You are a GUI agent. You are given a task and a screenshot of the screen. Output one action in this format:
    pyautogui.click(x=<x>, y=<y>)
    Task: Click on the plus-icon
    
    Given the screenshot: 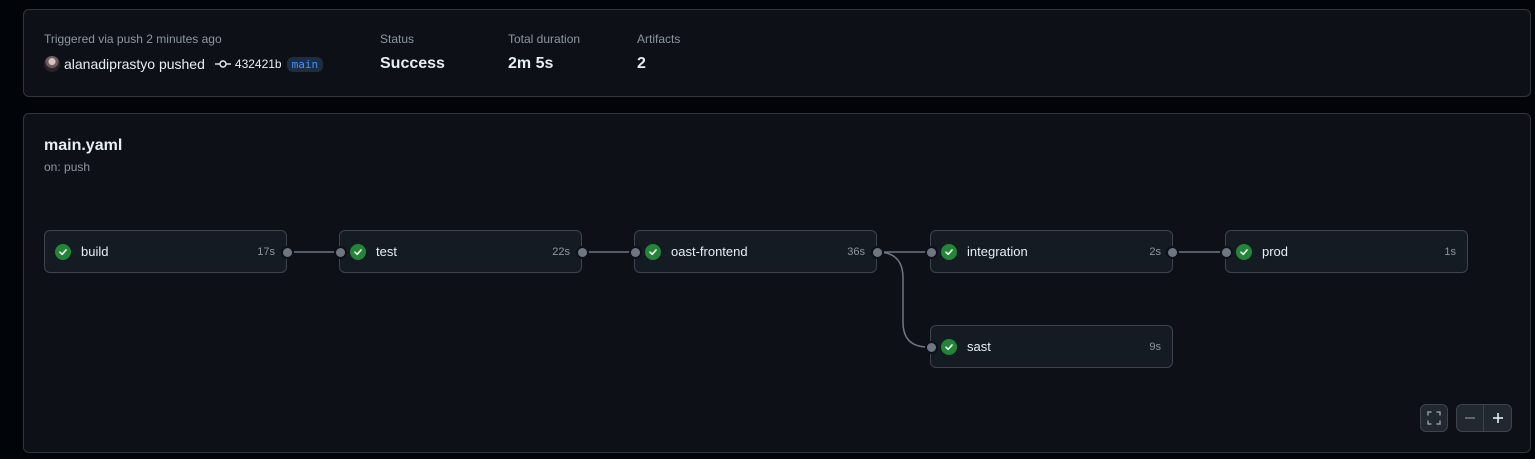 What is the action you would take?
    pyautogui.click(x=1497, y=418)
    